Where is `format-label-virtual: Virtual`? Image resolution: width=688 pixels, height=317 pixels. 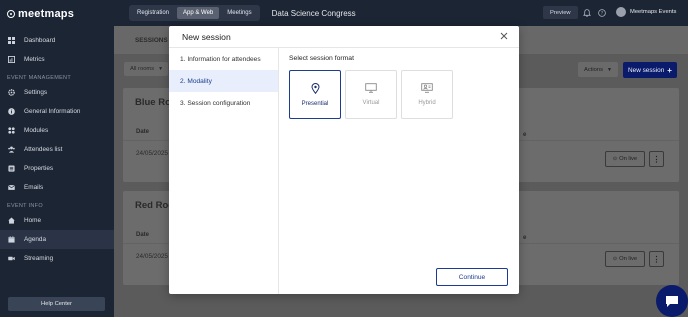 format-label-virtual: Virtual is located at coordinates (371, 103).